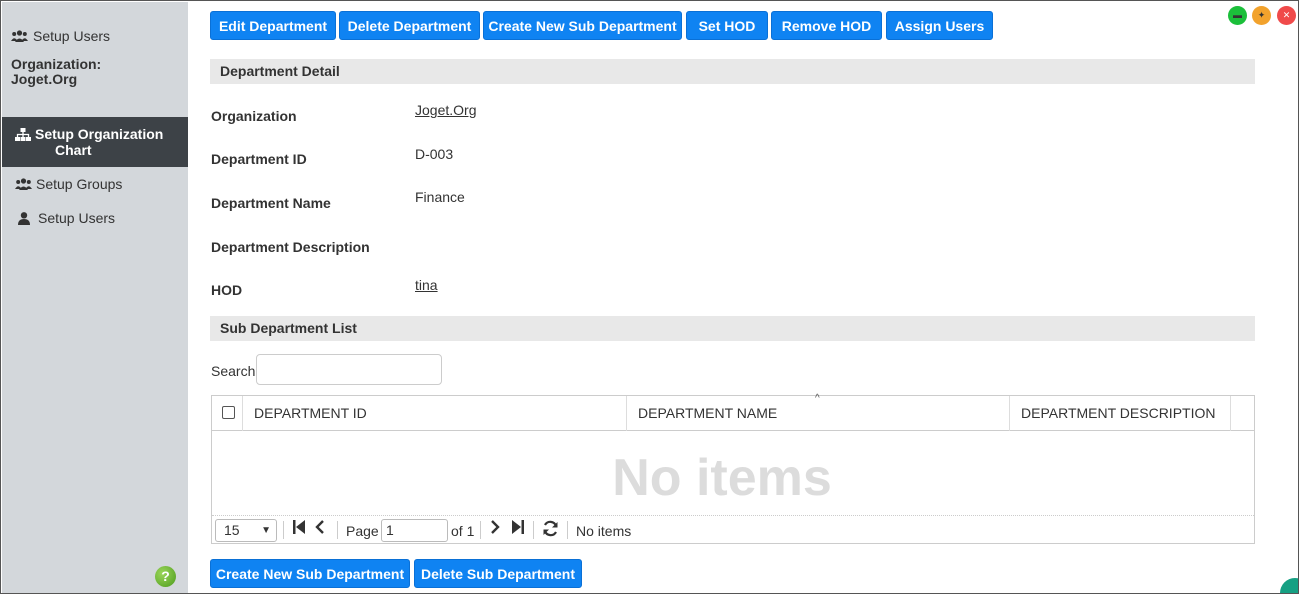 The height and width of the screenshot is (594, 1299). Describe the element at coordinates (99, 134) in the screenshot. I see `sidebar-item-label-line1: Setup Organization` at that location.